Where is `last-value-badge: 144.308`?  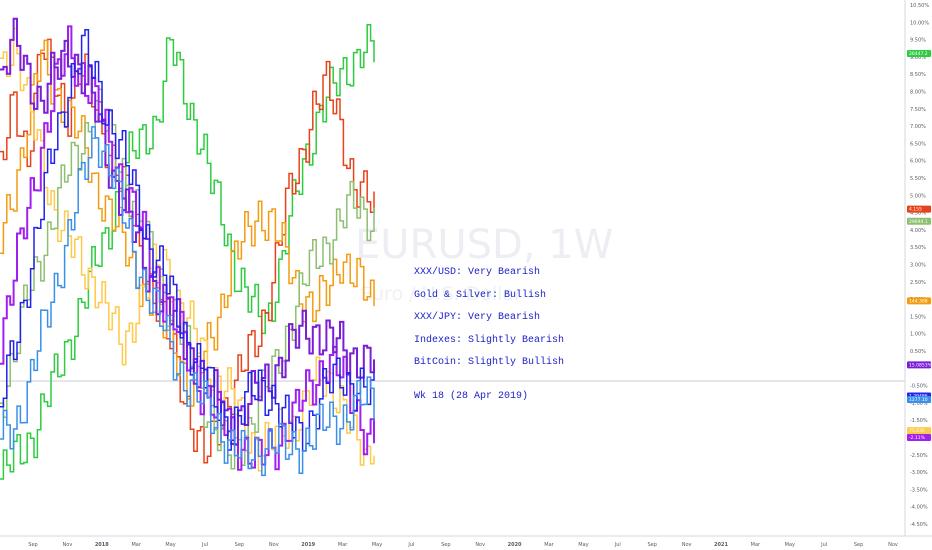
last-value-badge: 144.308 is located at coordinates (919, 300).